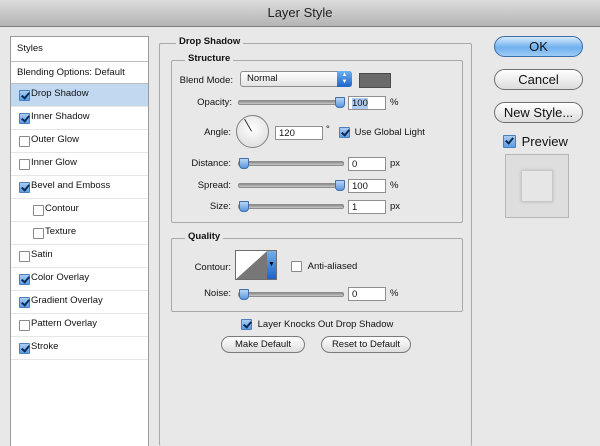 This screenshot has width=600, height=446. I want to click on style-item-label: Satin, so click(42, 254).